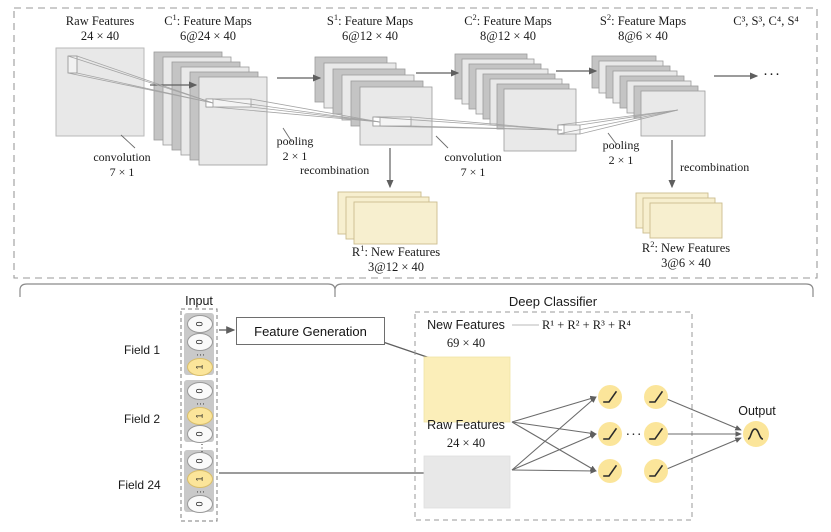  Describe the element at coordinates (199, 301) in the screenshot. I see `input-label: Input` at that location.